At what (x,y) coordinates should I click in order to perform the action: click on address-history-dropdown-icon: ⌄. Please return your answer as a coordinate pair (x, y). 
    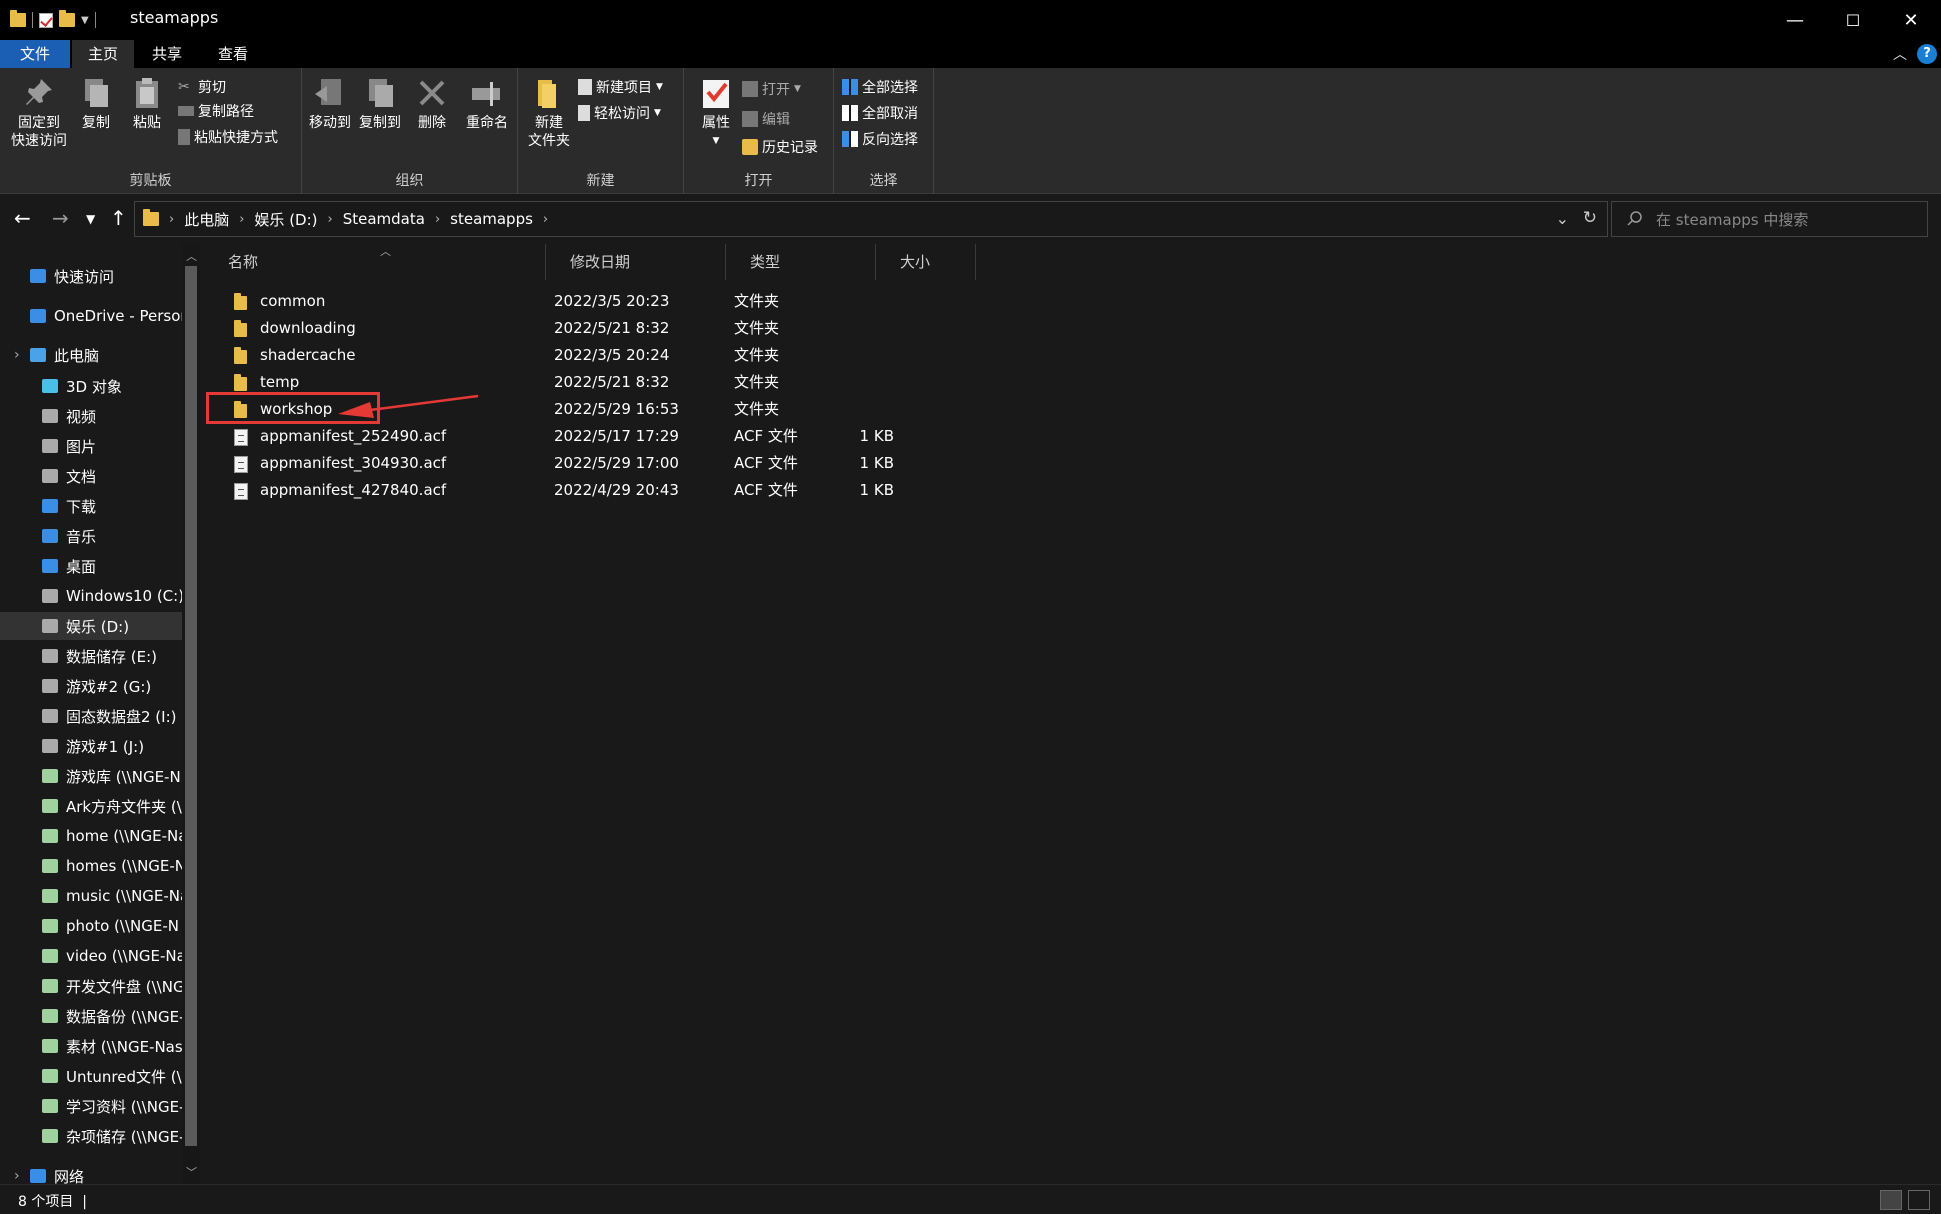
    Looking at the image, I should click on (1562, 218).